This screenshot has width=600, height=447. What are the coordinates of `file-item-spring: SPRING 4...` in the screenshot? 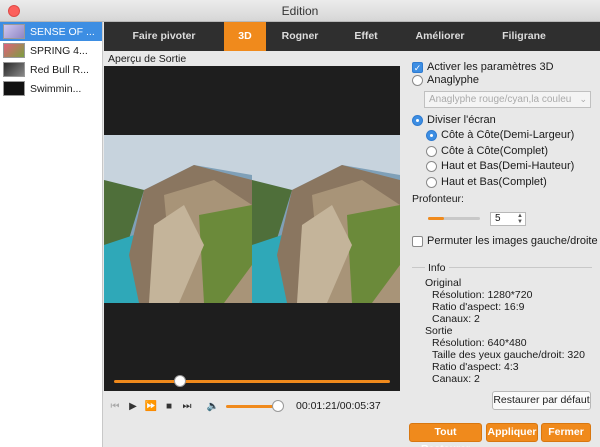 It's located at (51, 50).